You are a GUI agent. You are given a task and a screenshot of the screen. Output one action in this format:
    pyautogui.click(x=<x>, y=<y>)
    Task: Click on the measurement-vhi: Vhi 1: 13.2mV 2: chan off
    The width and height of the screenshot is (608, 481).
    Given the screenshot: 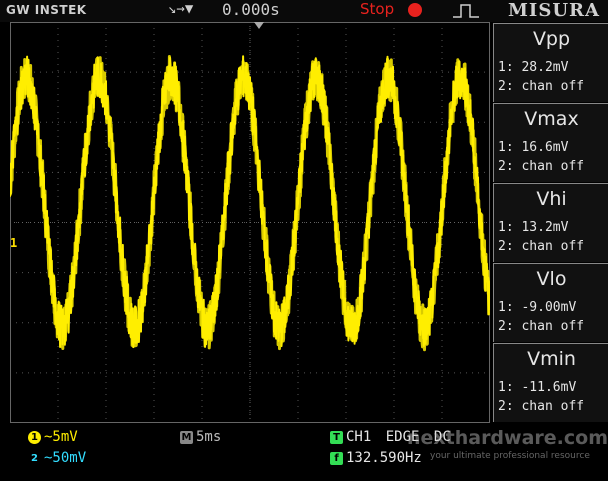 What is the action you would take?
    pyautogui.click(x=550, y=222)
    